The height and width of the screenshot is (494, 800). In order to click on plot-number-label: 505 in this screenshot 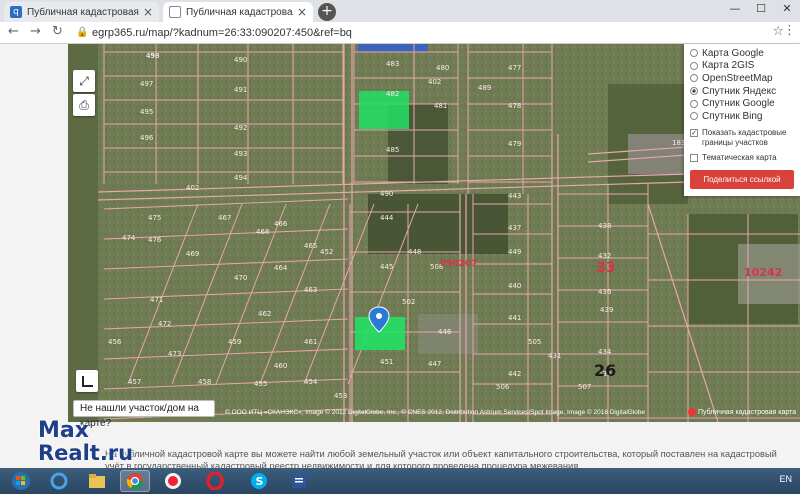, I will do `click(534, 342)`.